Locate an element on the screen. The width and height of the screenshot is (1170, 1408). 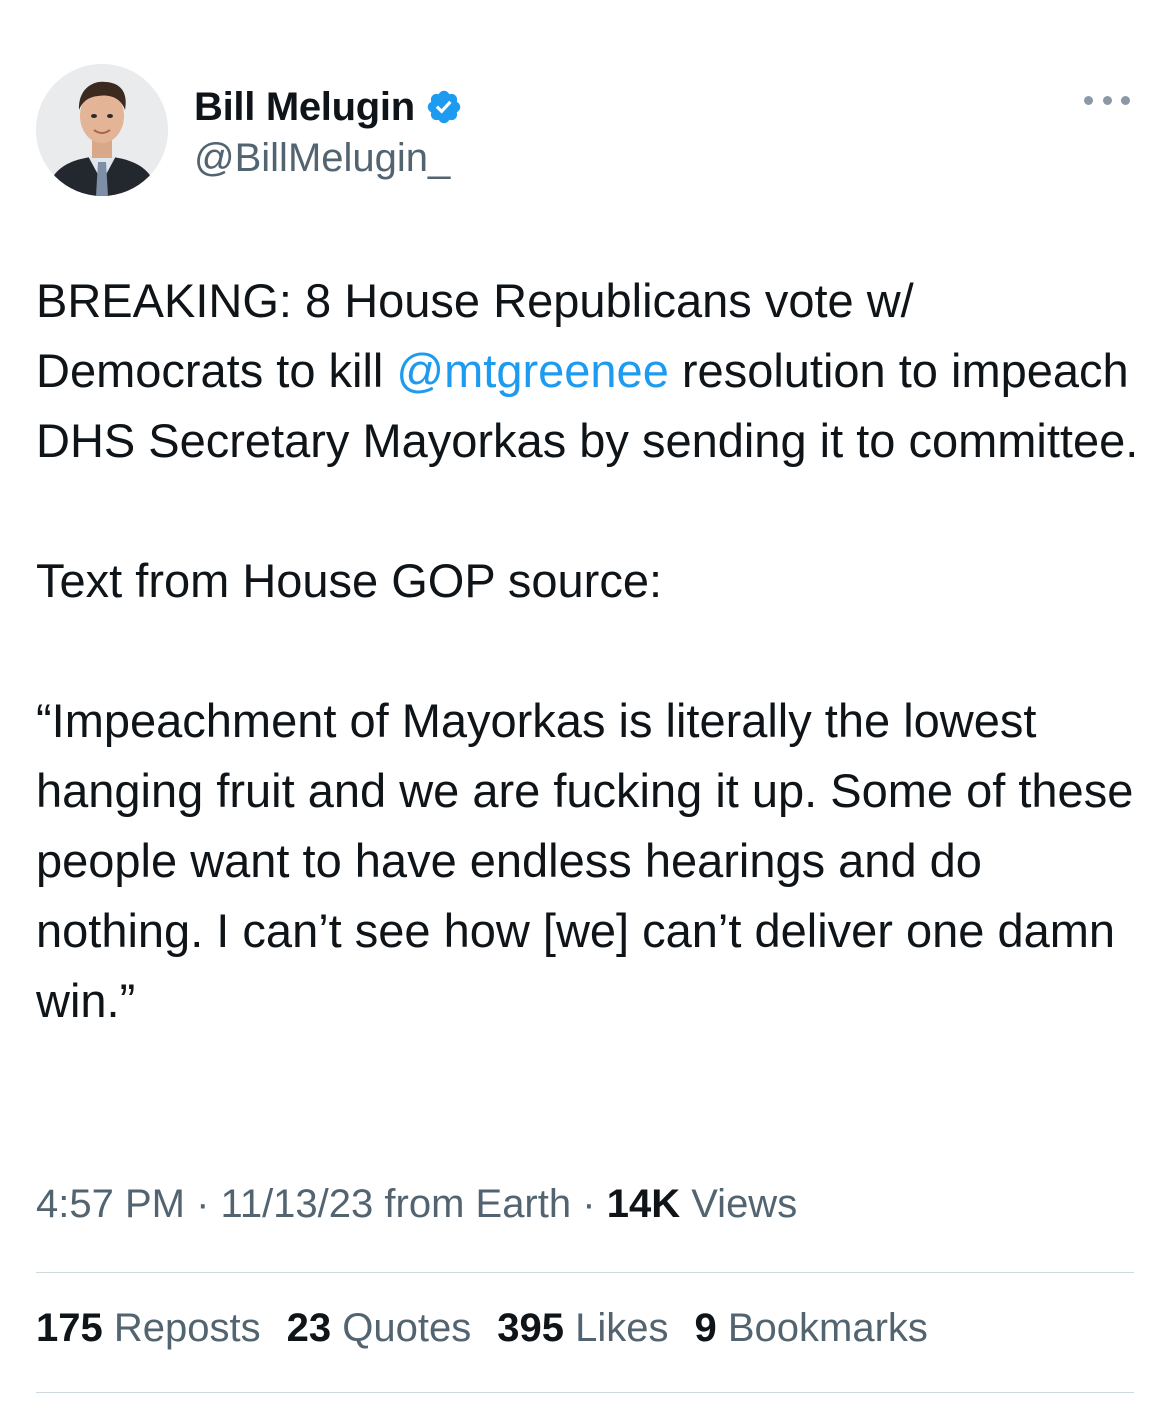
stat-reposts: 175 Reposts is located at coordinates (148, 1328).